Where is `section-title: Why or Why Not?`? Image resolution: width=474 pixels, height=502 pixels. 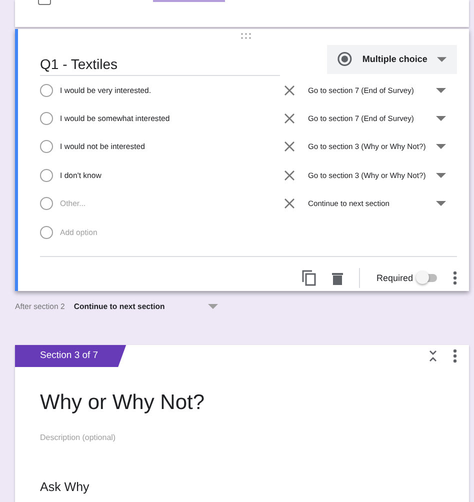 section-title: Why or Why Not? is located at coordinates (254, 403).